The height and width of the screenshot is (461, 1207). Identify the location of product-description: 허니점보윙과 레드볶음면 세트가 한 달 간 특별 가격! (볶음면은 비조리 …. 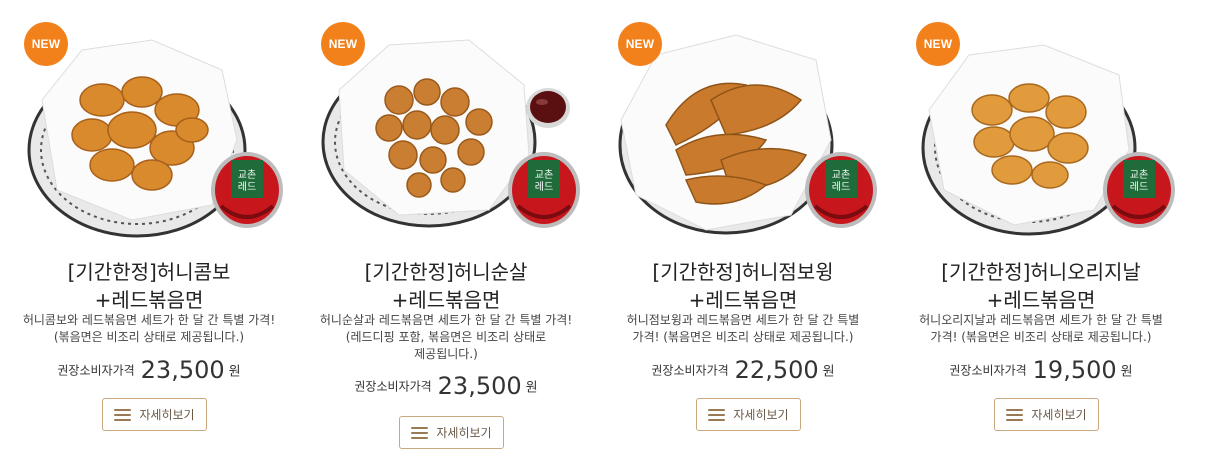
(743, 328).